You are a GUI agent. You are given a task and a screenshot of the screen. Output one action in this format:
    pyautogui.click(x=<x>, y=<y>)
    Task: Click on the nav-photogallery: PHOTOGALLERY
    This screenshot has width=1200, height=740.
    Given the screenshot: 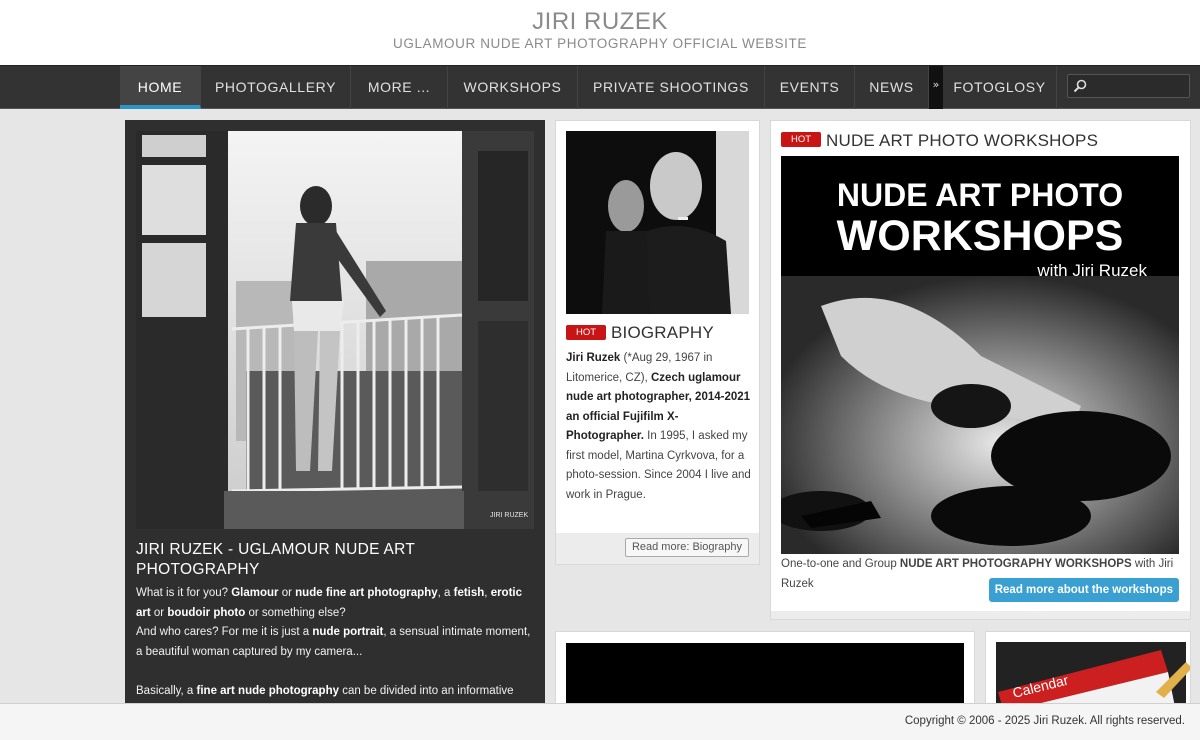 What is the action you would take?
    pyautogui.click(x=276, y=87)
    